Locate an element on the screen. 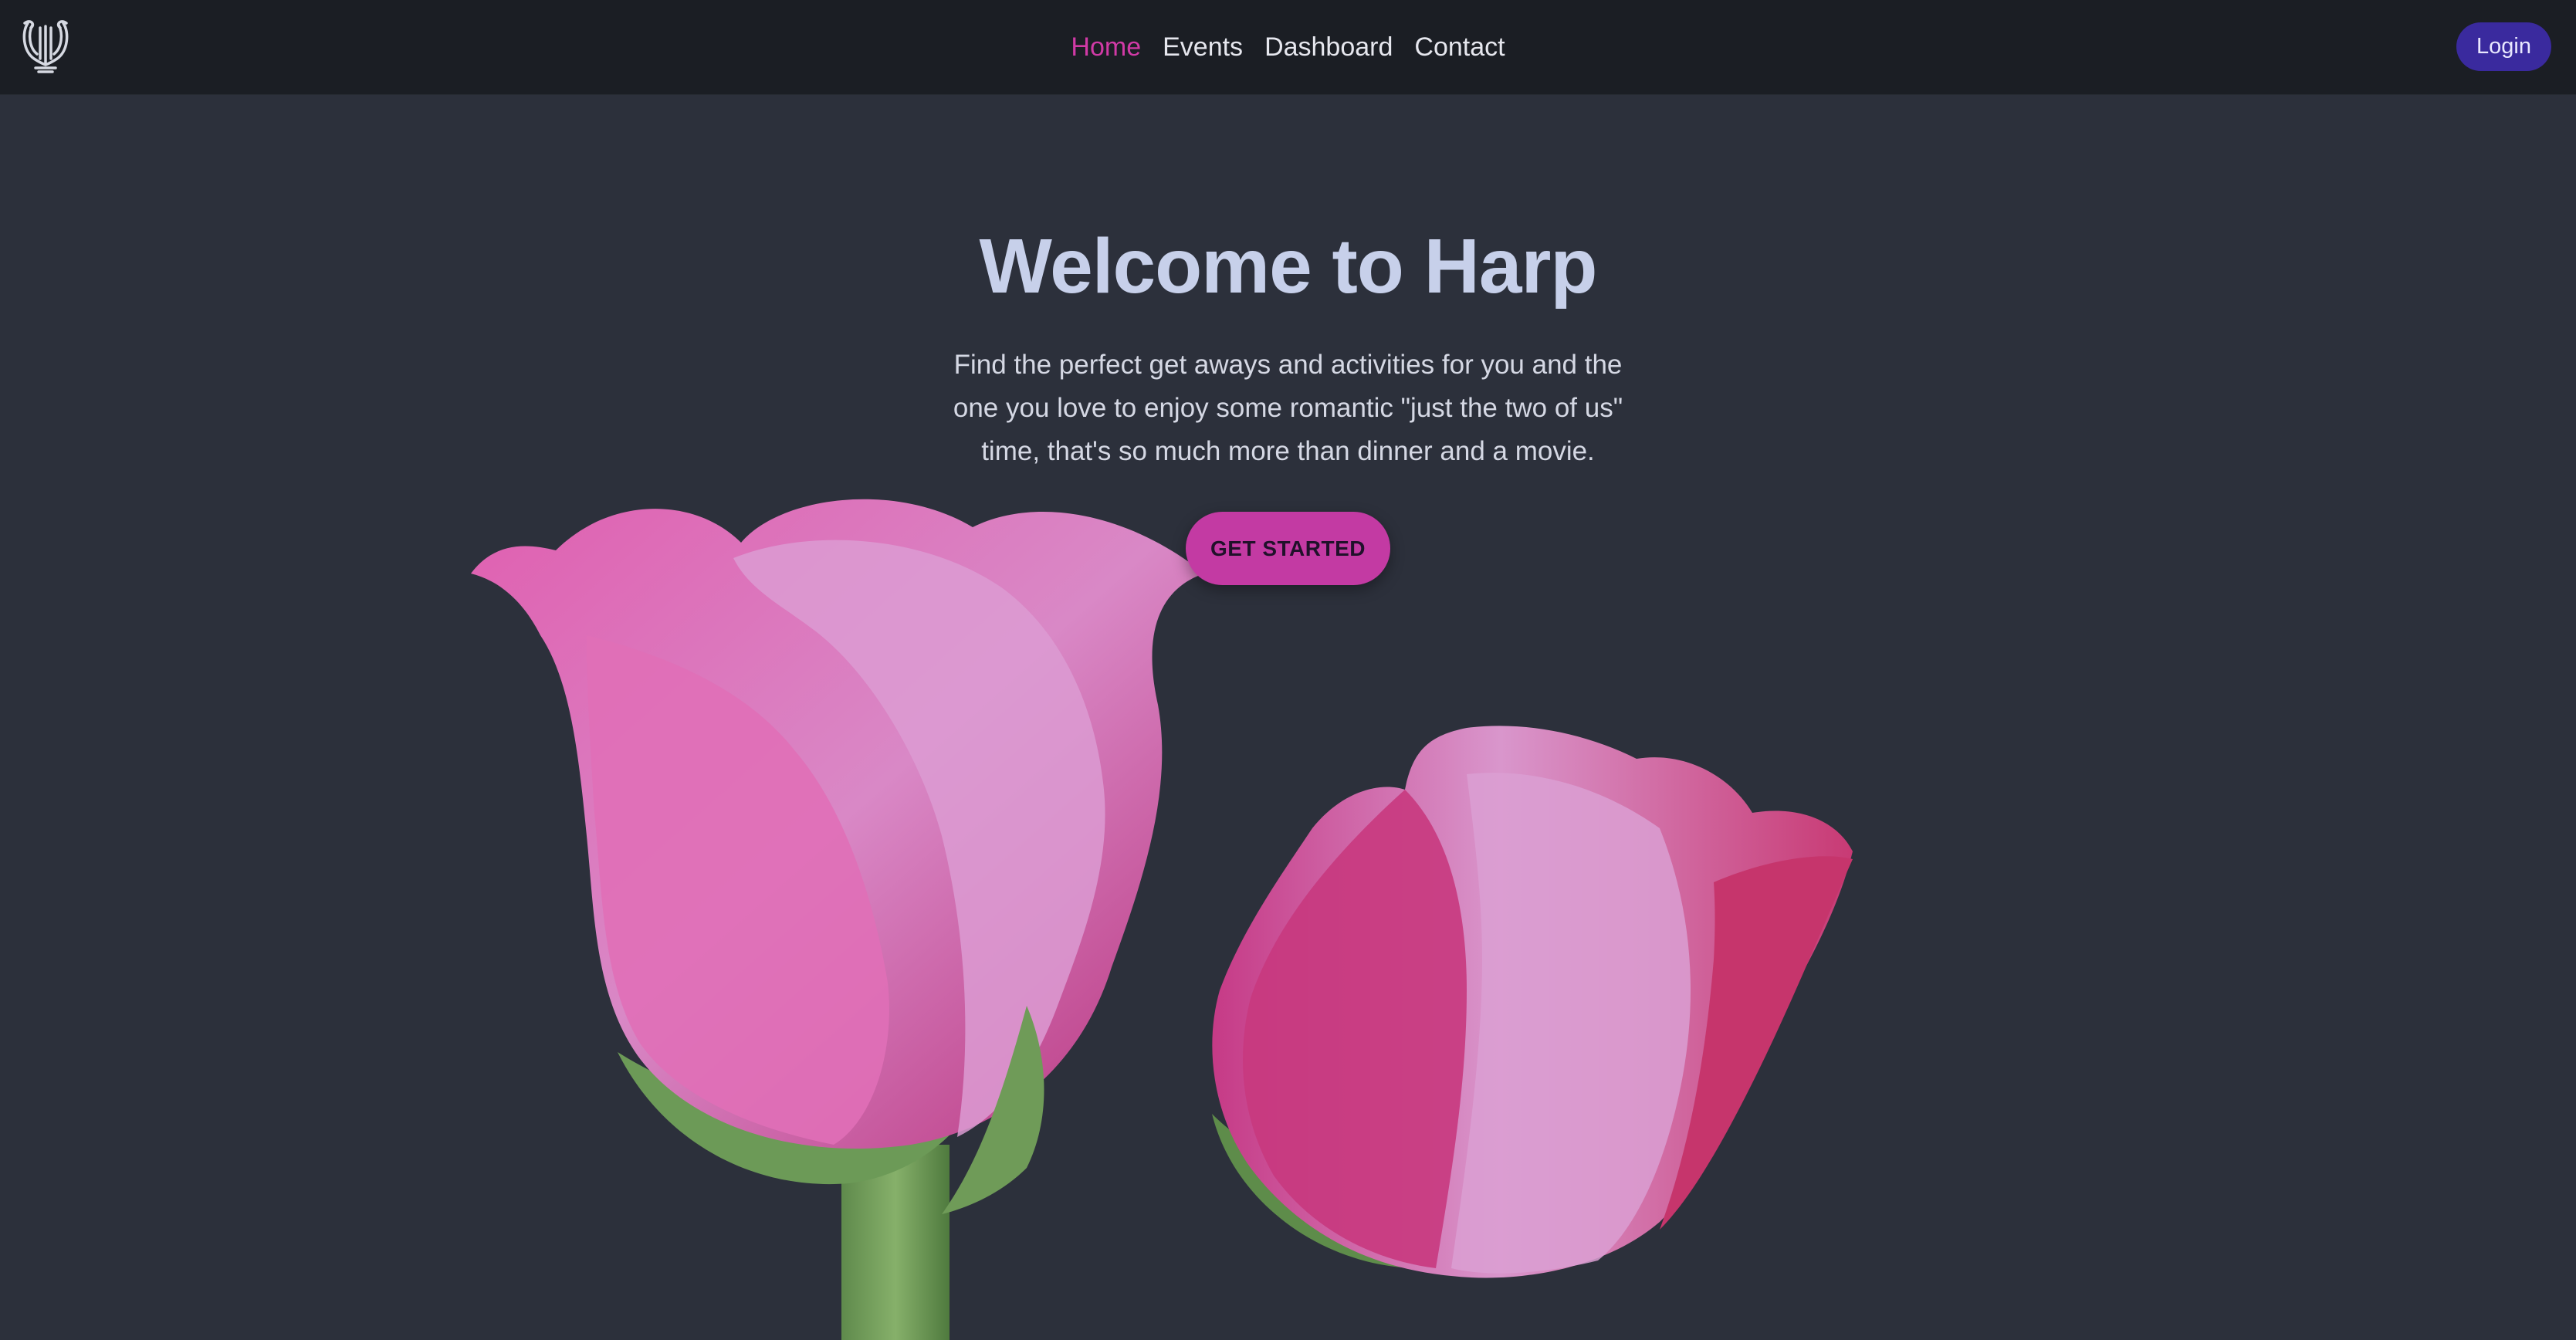  nav-link-home: Home is located at coordinates (1105, 48).